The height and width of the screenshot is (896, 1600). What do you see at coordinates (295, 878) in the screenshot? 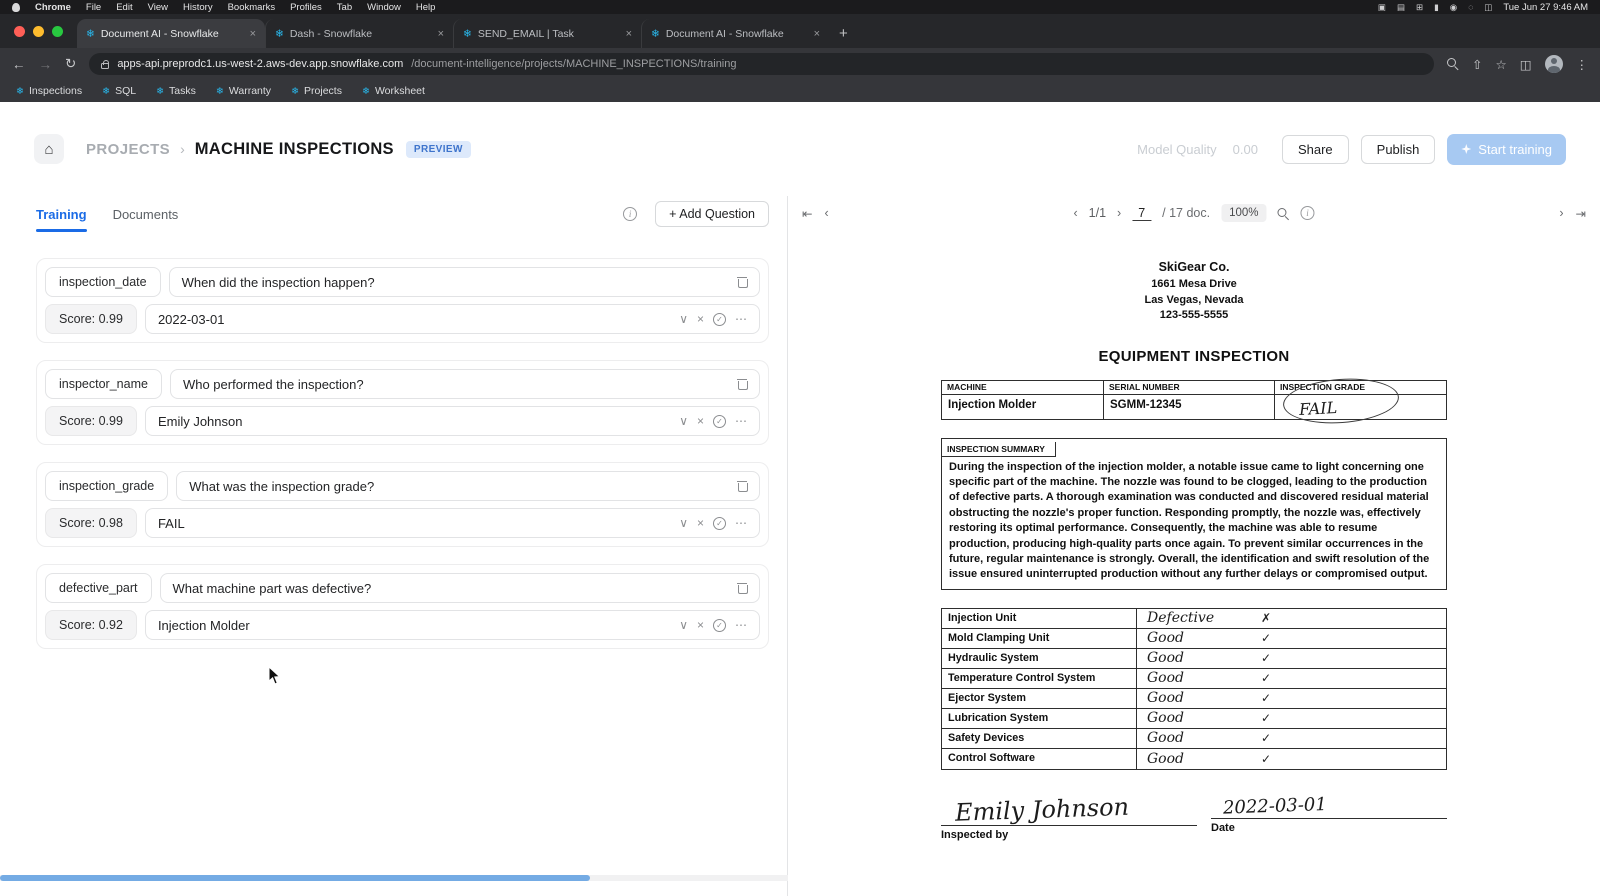
I see `scrollbar-thumb` at bounding box center [295, 878].